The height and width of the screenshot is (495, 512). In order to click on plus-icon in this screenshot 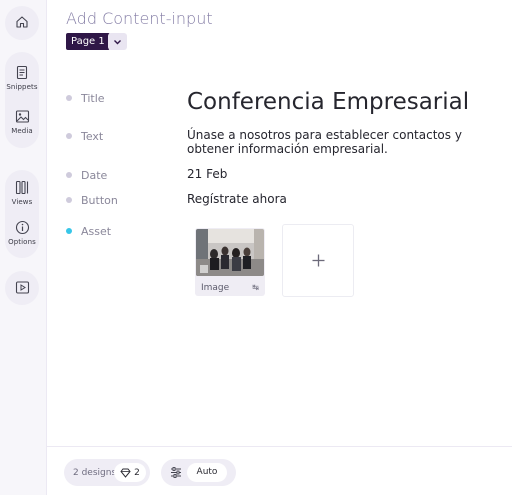, I will do `click(318, 260)`.